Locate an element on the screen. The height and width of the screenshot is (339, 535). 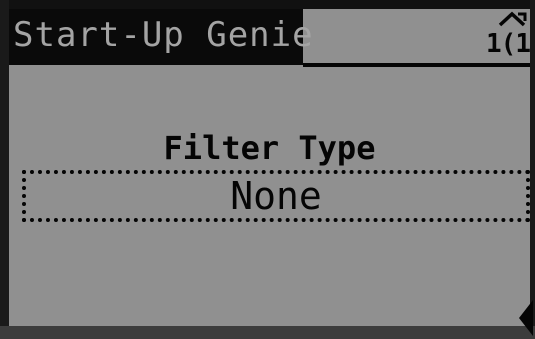
page-number: 1(1 is located at coordinates (508, 44).